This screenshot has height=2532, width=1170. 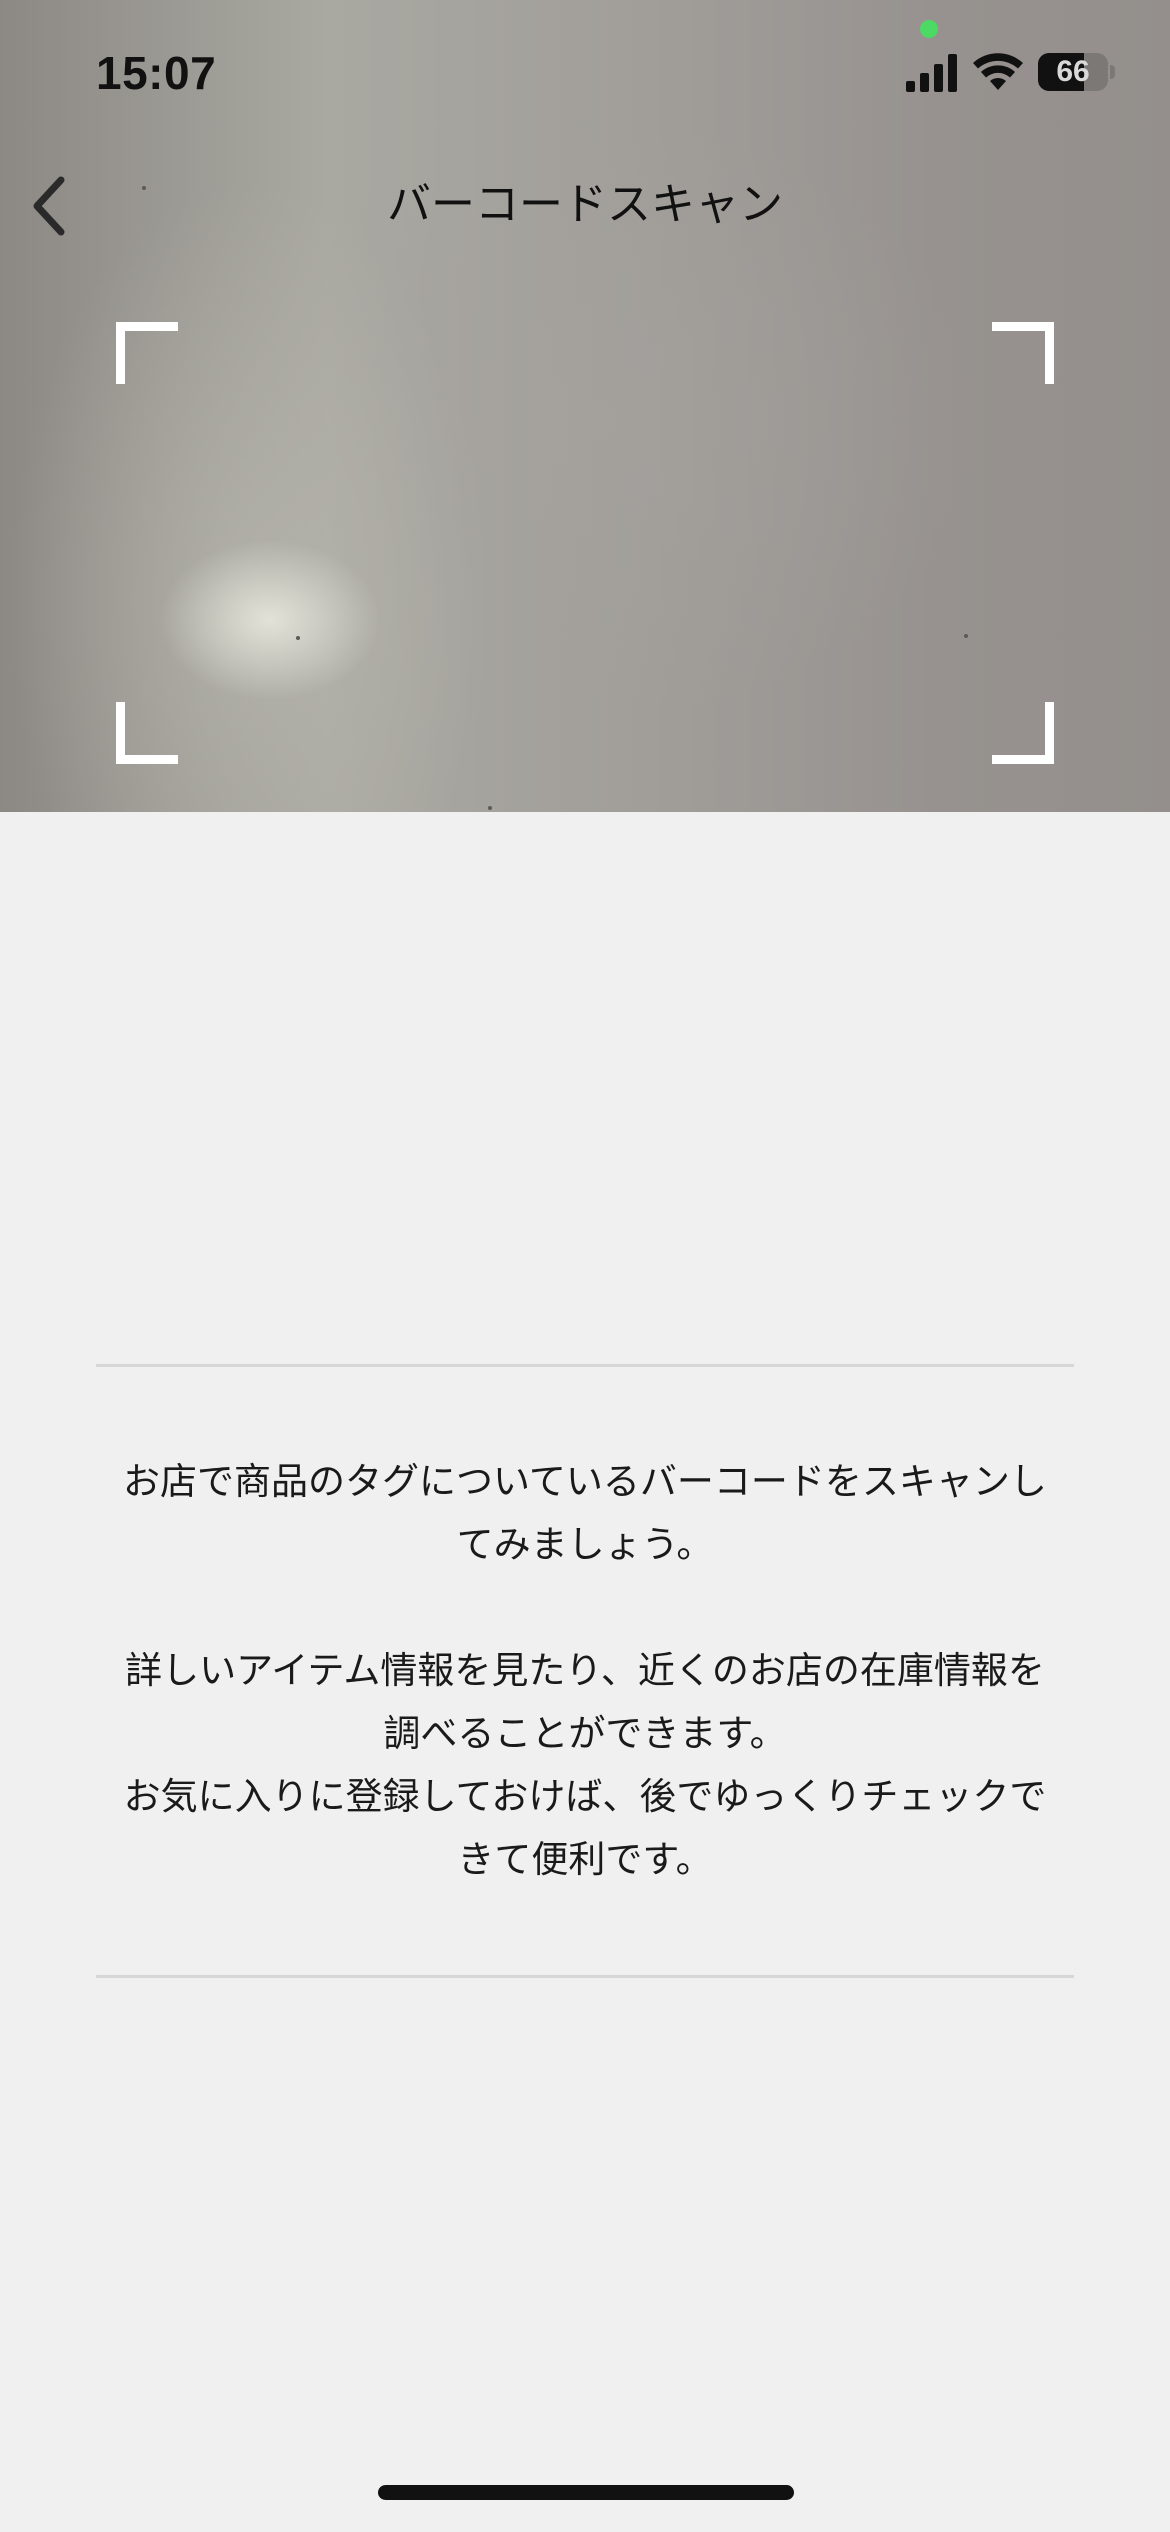 I want to click on status-bar: 15:07 66, so click(x=585, y=75).